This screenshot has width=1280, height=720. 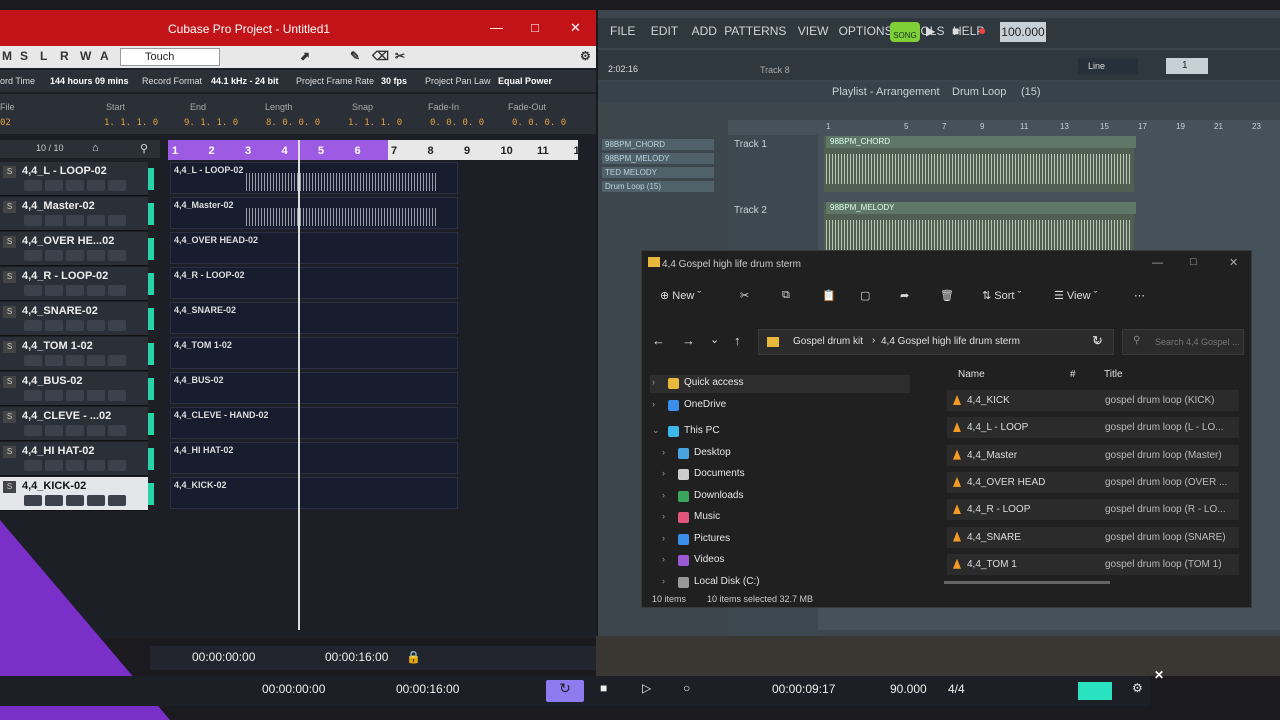 I want to click on rename-icon: ▢, so click(x=865, y=295).